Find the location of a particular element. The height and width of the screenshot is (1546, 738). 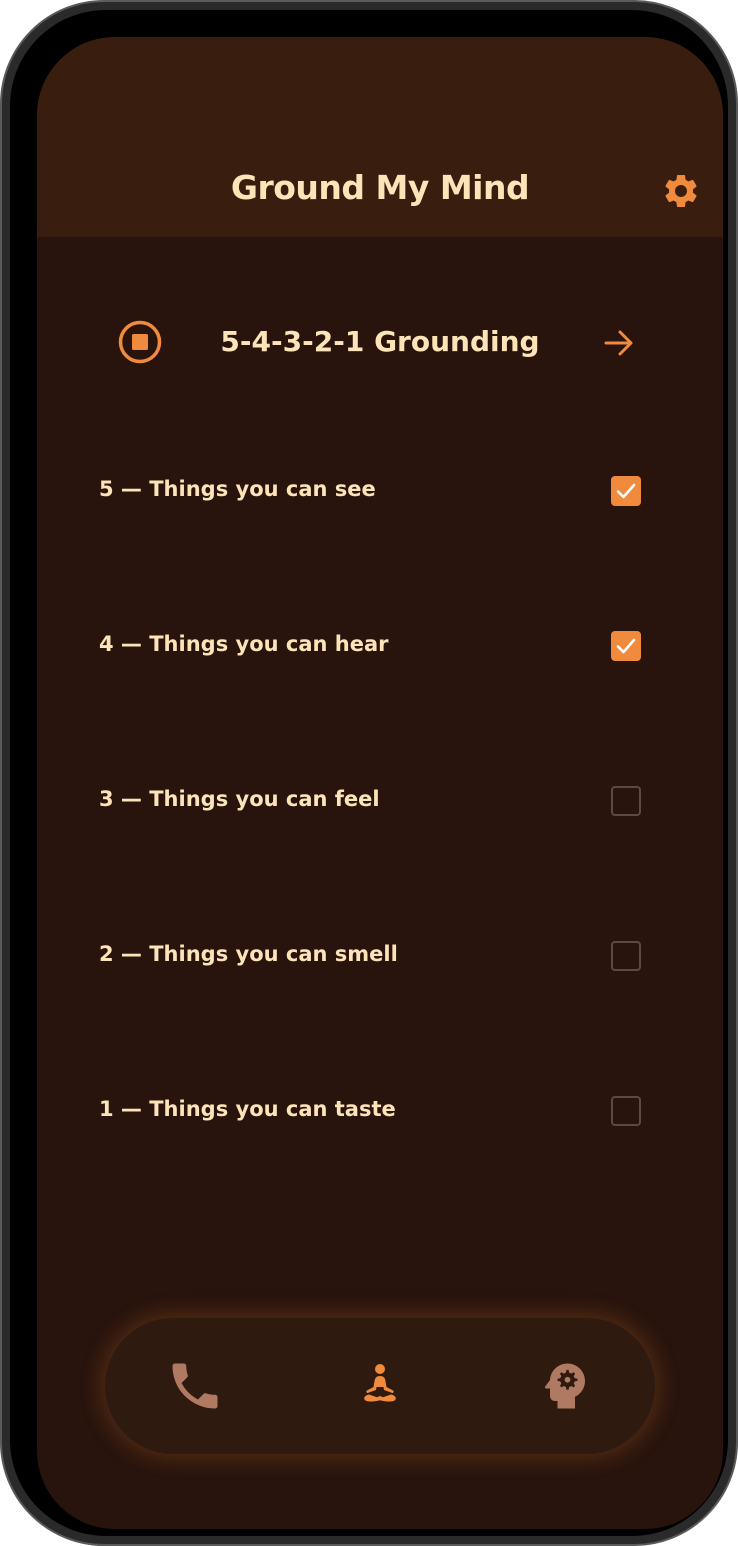

phone-icon is located at coordinates (195, 1386).